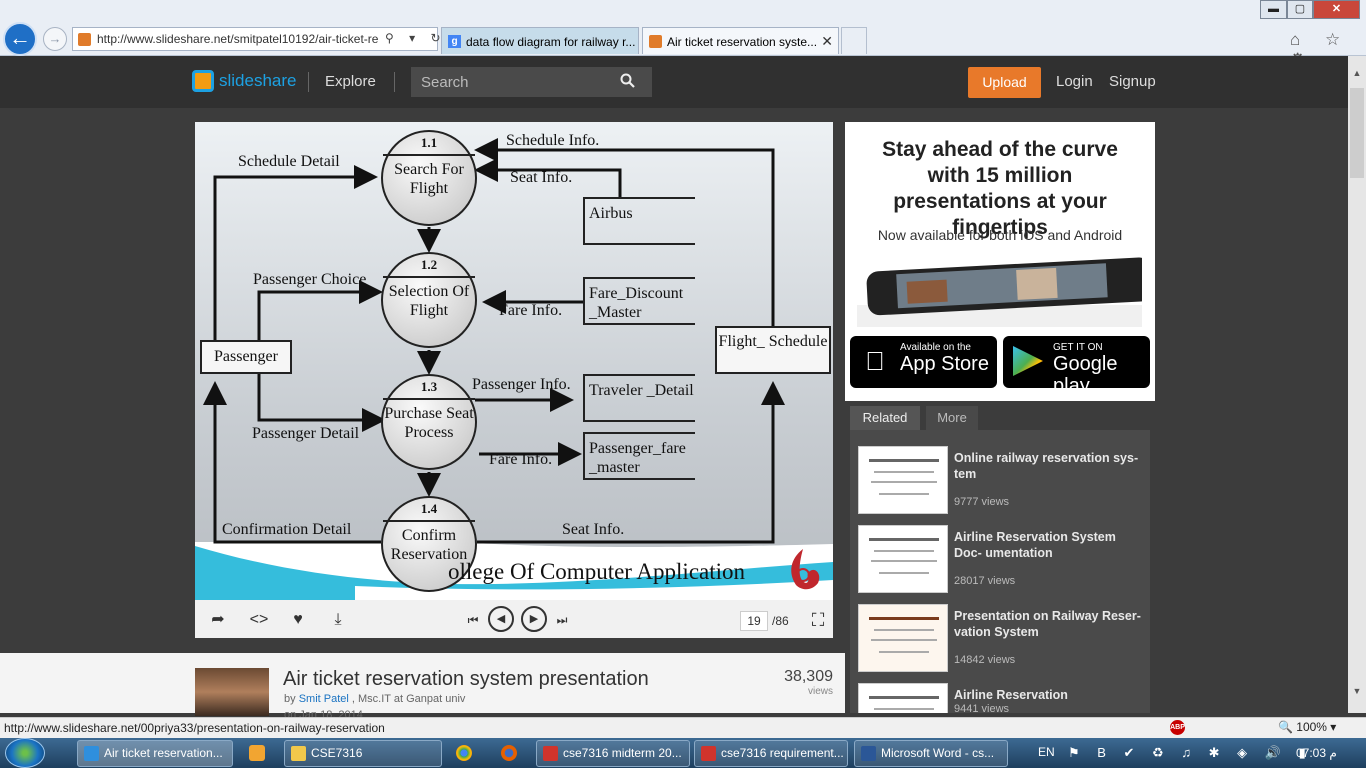 The image size is (1366, 768). I want to click on view-count: 38,309, so click(808, 676).